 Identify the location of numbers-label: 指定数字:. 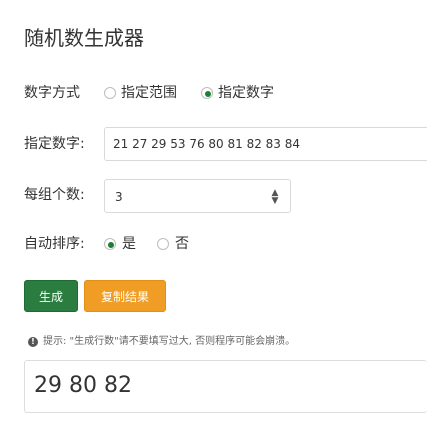
(54, 144).